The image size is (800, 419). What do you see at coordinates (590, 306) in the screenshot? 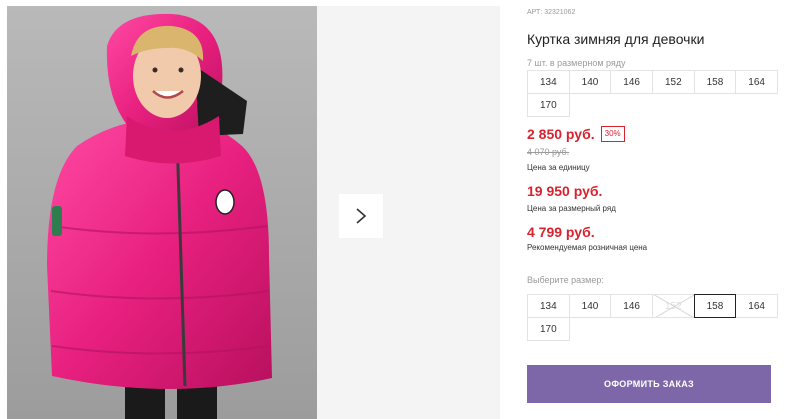
I see `size-option-140: 140` at bounding box center [590, 306].